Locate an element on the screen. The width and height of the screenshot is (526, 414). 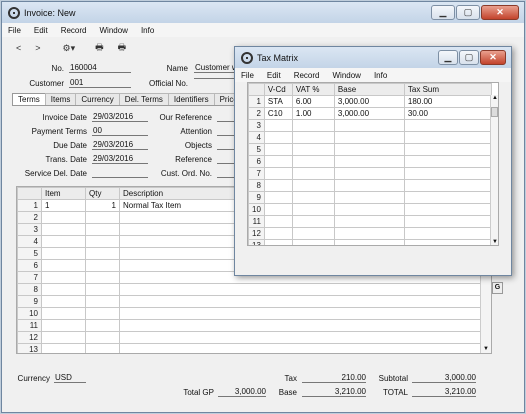
table-row: 1 STA 6.00 3,000.00 180.00 is located at coordinates (370, 101).